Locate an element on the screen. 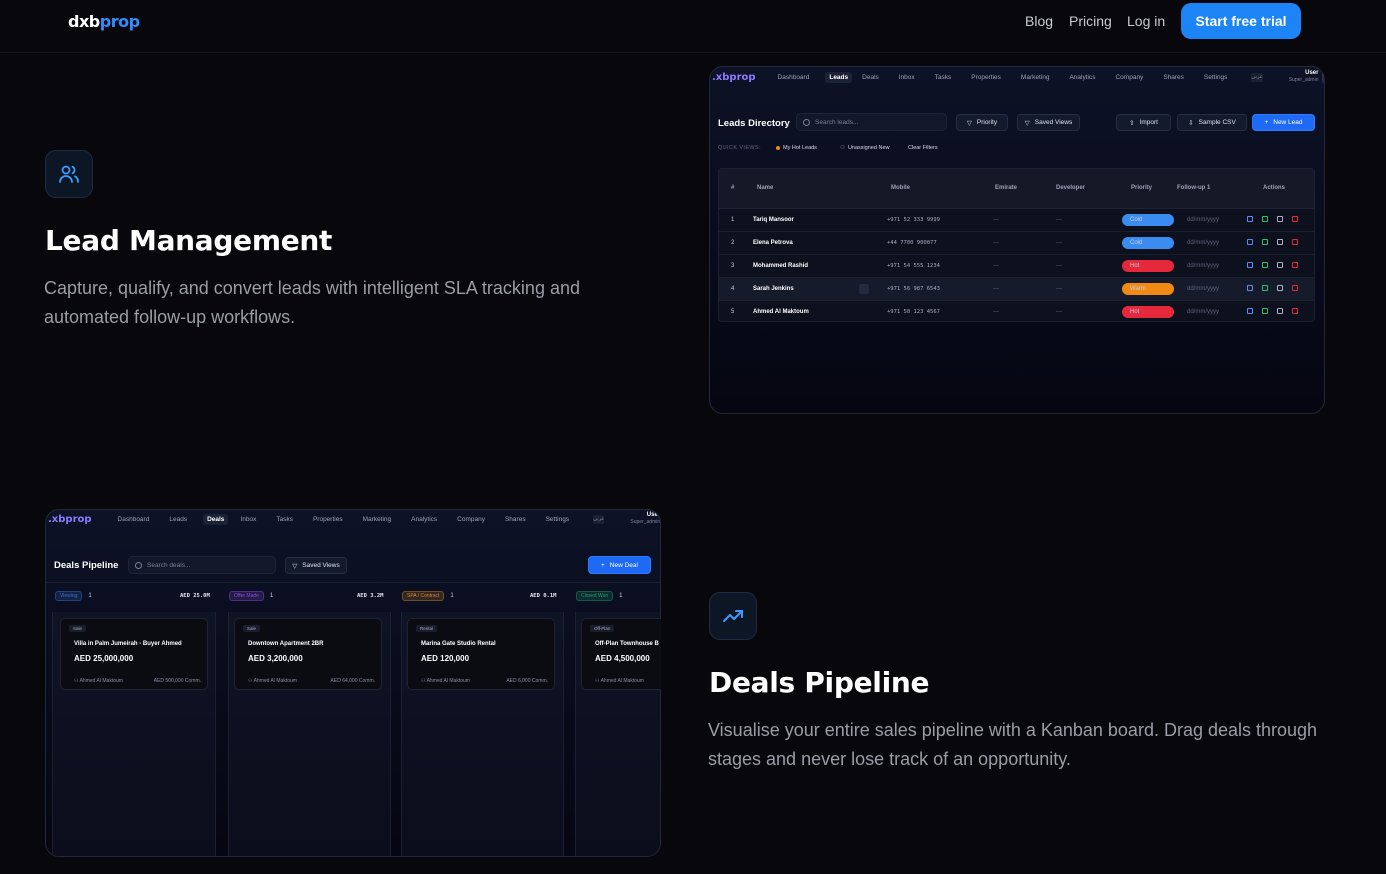 This screenshot has height=874, width=1386. column-header-number: # is located at coordinates (733, 188).